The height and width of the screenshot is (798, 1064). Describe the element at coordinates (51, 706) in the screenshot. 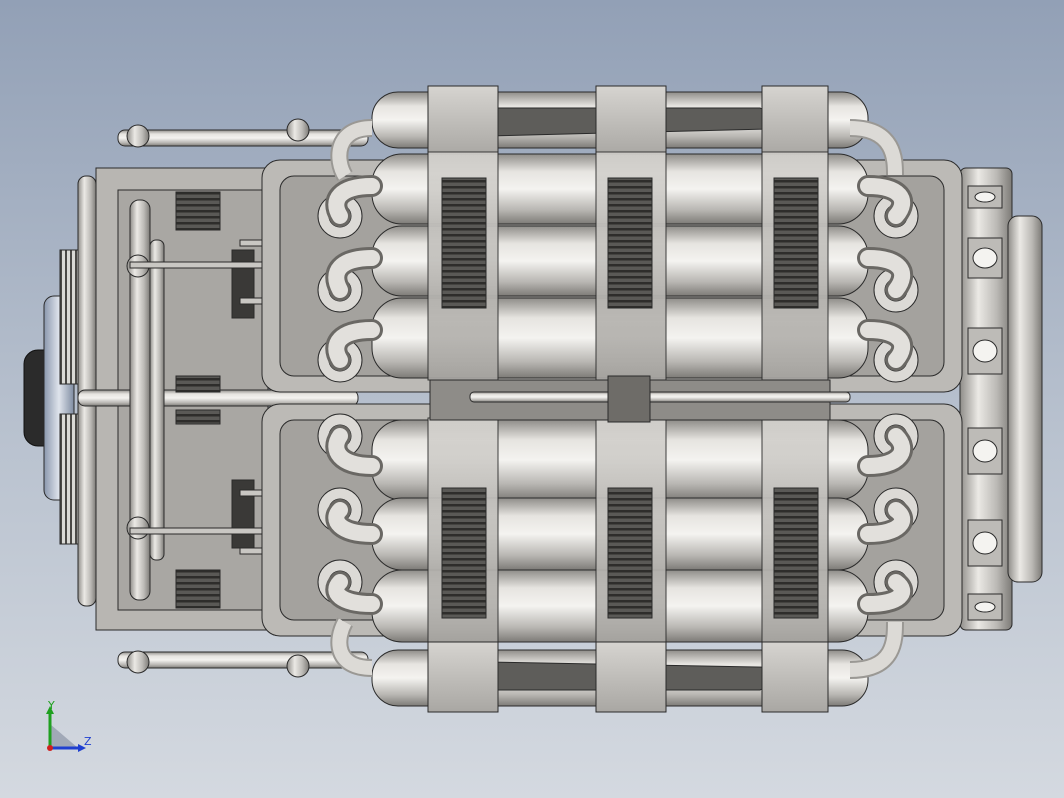

I see `triad-y-label: Y` at that location.